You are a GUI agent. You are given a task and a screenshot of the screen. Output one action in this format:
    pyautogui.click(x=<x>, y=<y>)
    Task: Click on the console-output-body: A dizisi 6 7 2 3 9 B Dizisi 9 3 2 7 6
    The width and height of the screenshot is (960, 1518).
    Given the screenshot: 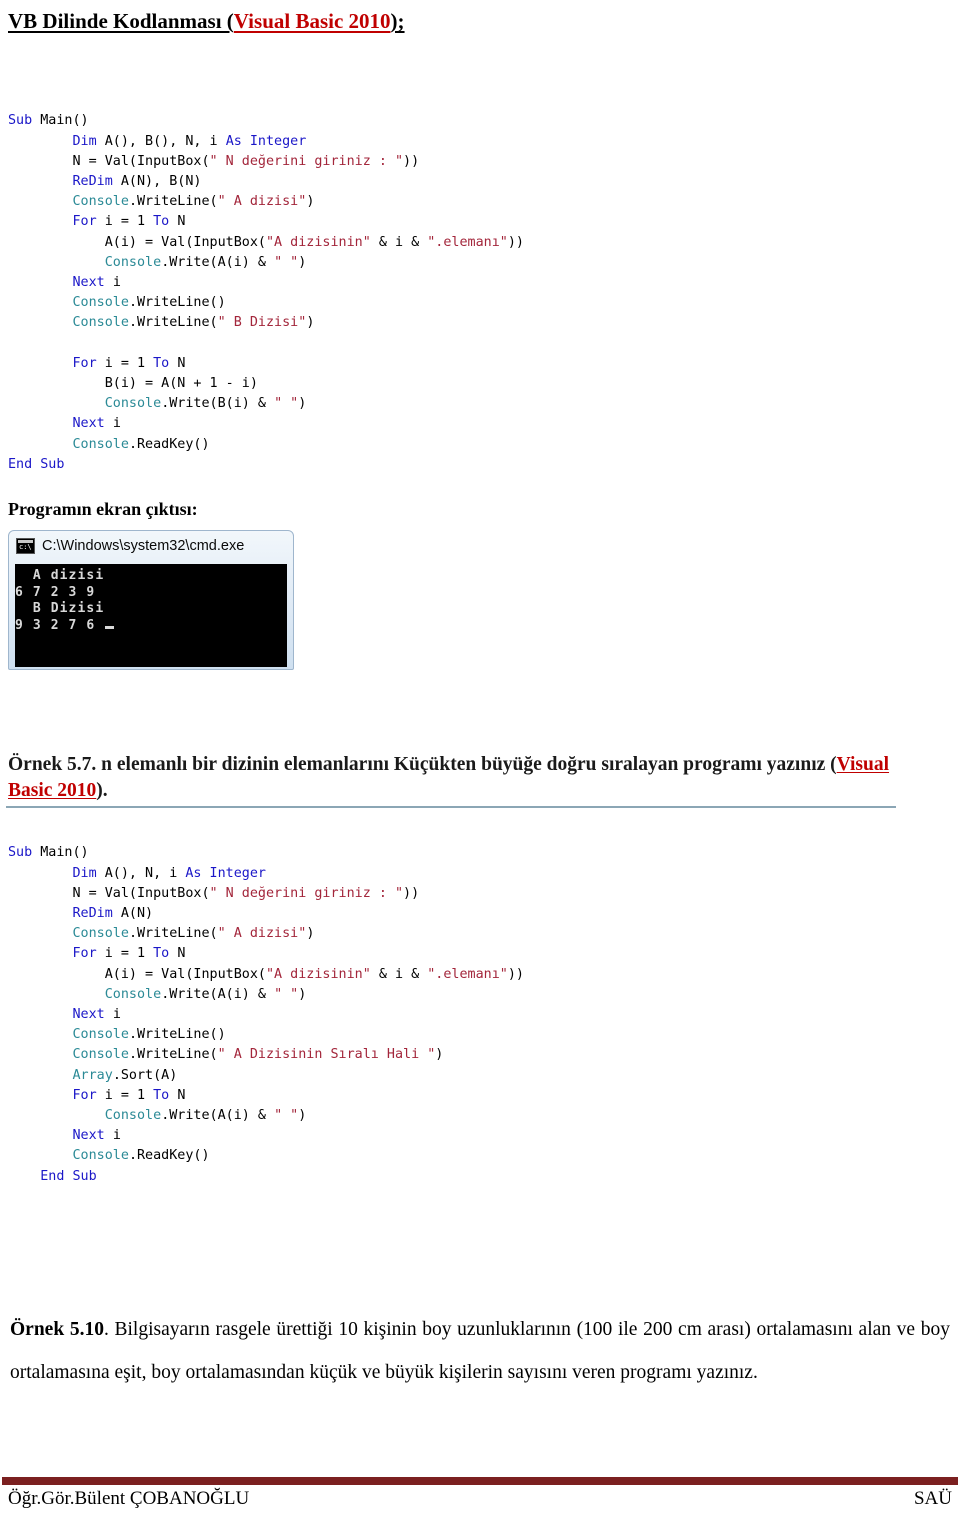 What is the action you would take?
    pyautogui.click(x=151, y=615)
    